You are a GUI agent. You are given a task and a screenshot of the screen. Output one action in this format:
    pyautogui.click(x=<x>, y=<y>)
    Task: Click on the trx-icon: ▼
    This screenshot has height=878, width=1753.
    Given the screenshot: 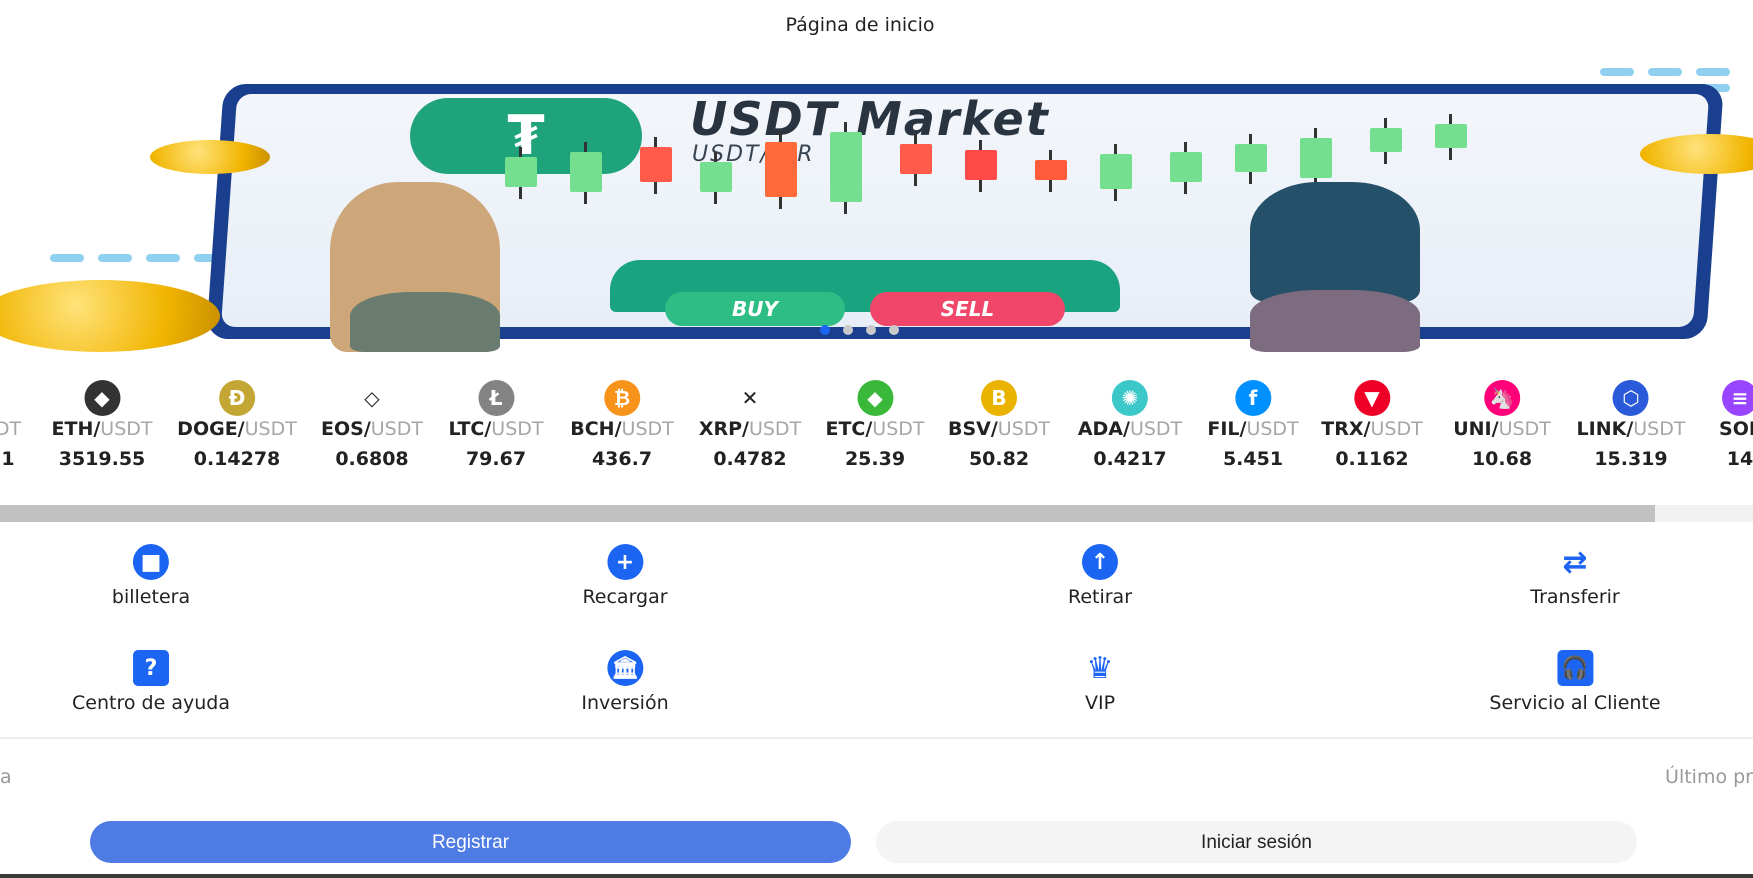 What is the action you would take?
    pyautogui.click(x=1372, y=398)
    